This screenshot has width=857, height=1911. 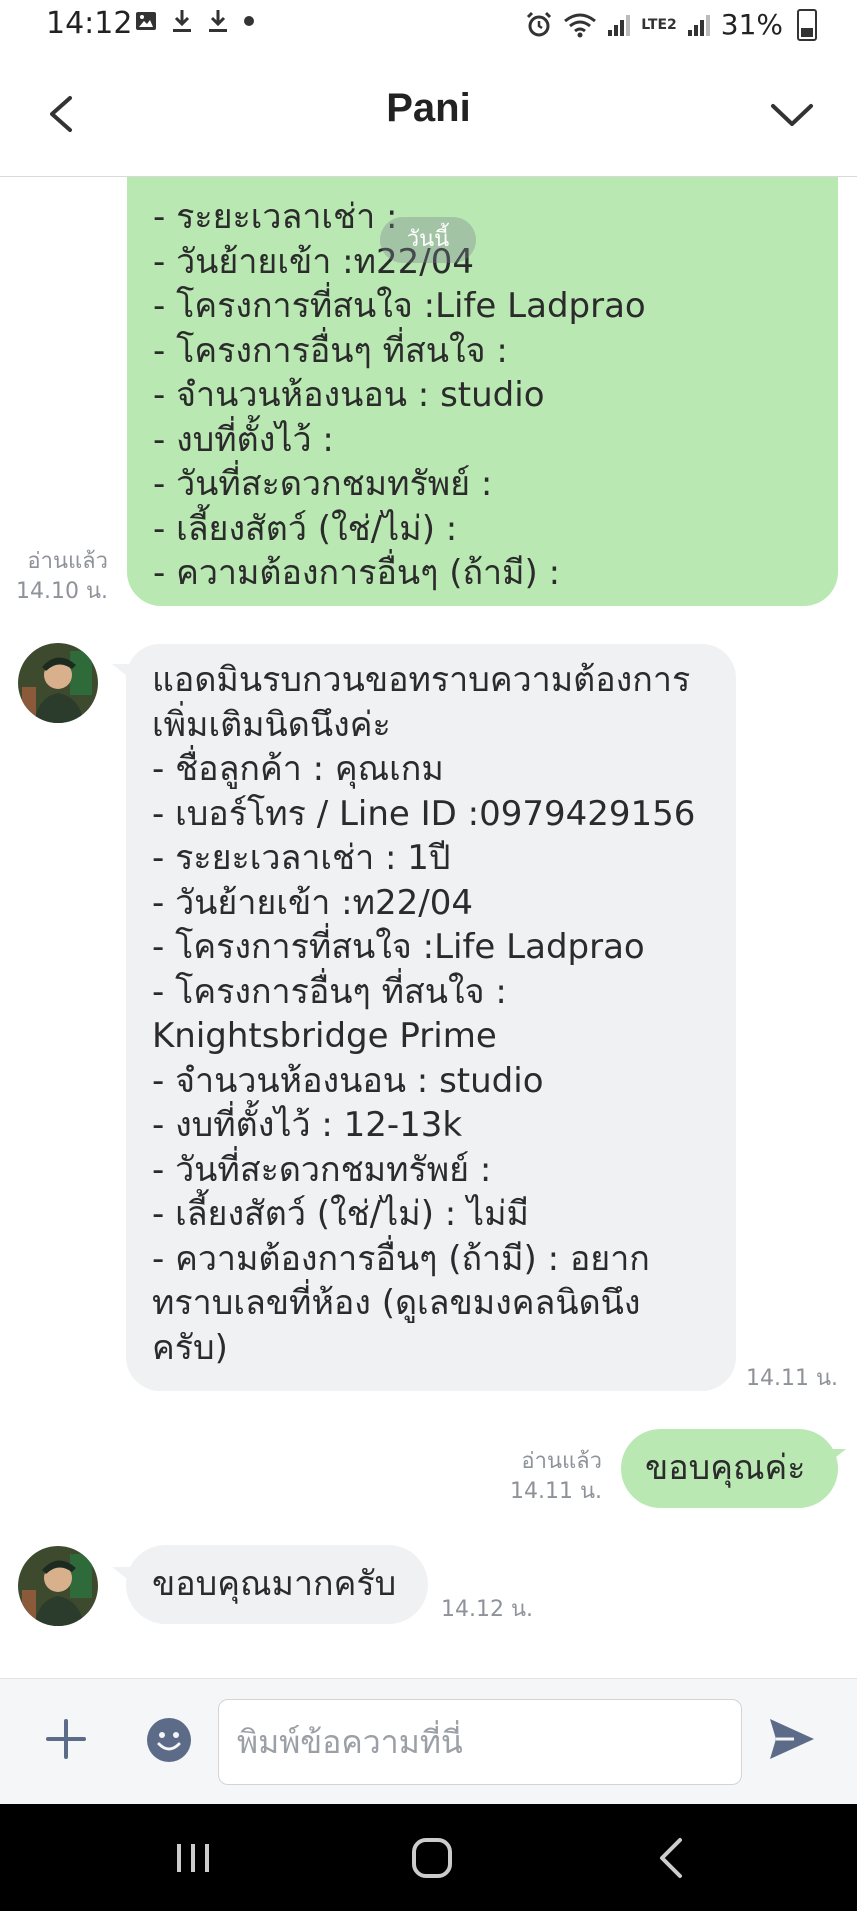 I want to click on send-icon, so click(x=792, y=1739).